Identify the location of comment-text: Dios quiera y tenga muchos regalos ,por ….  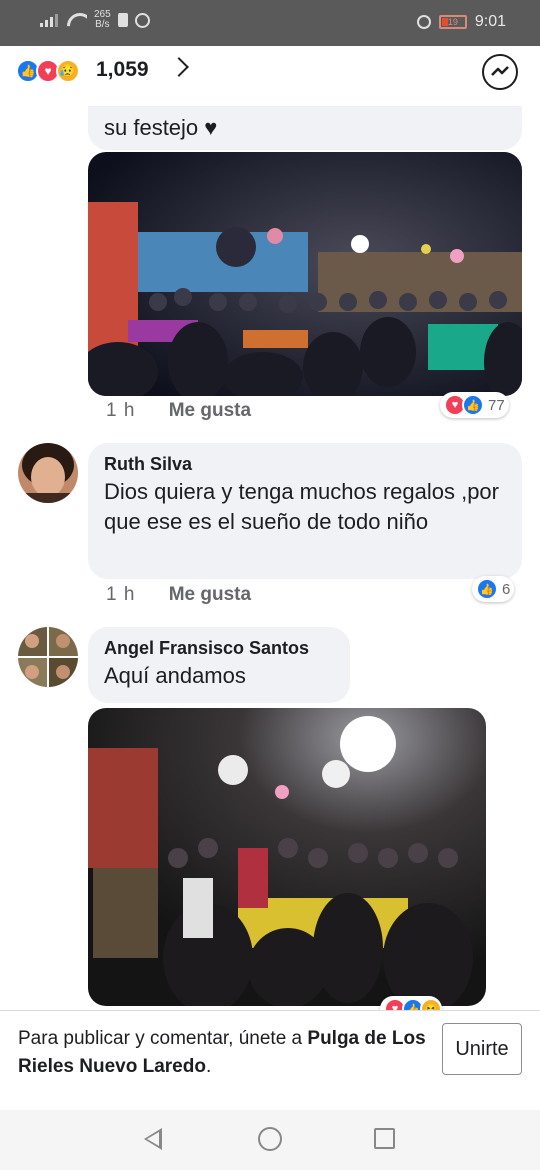
(301, 506).